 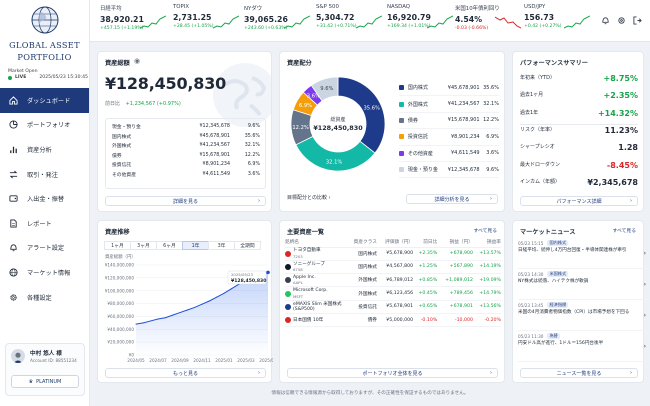 What do you see at coordinates (117, 245) in the screenshot?
I see `period-tab: 1ヶ月` at bounding box center [117, 245].